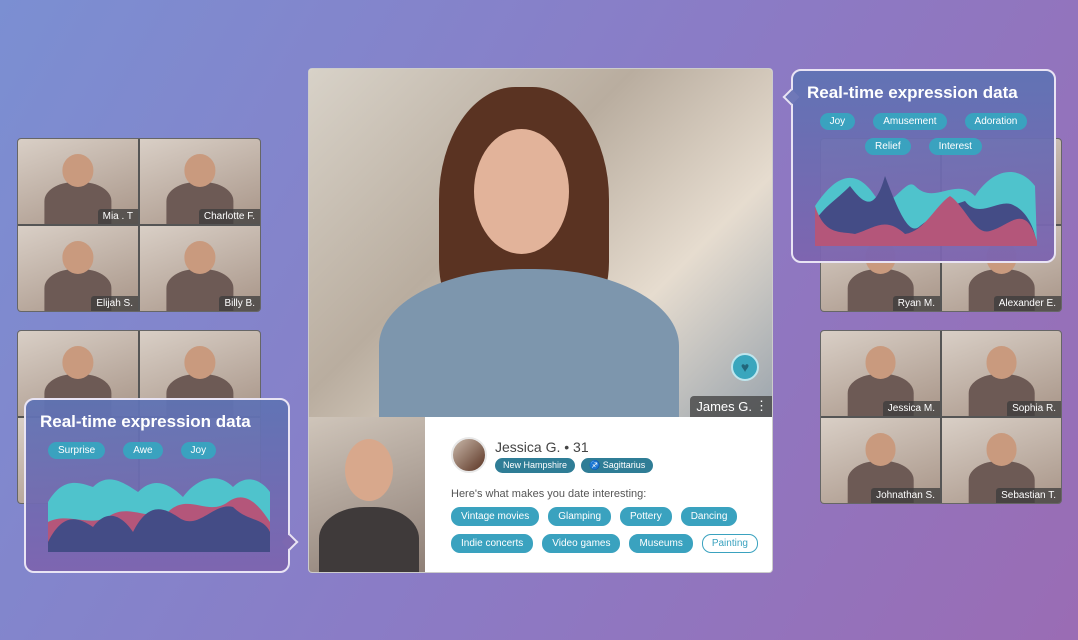 The width and height of the screenshot is (1078, 640). What do you see at coordinates (239, 303) in the screenshot?
I see `participant-name: Billy B.` at bounding box center [239, 303].